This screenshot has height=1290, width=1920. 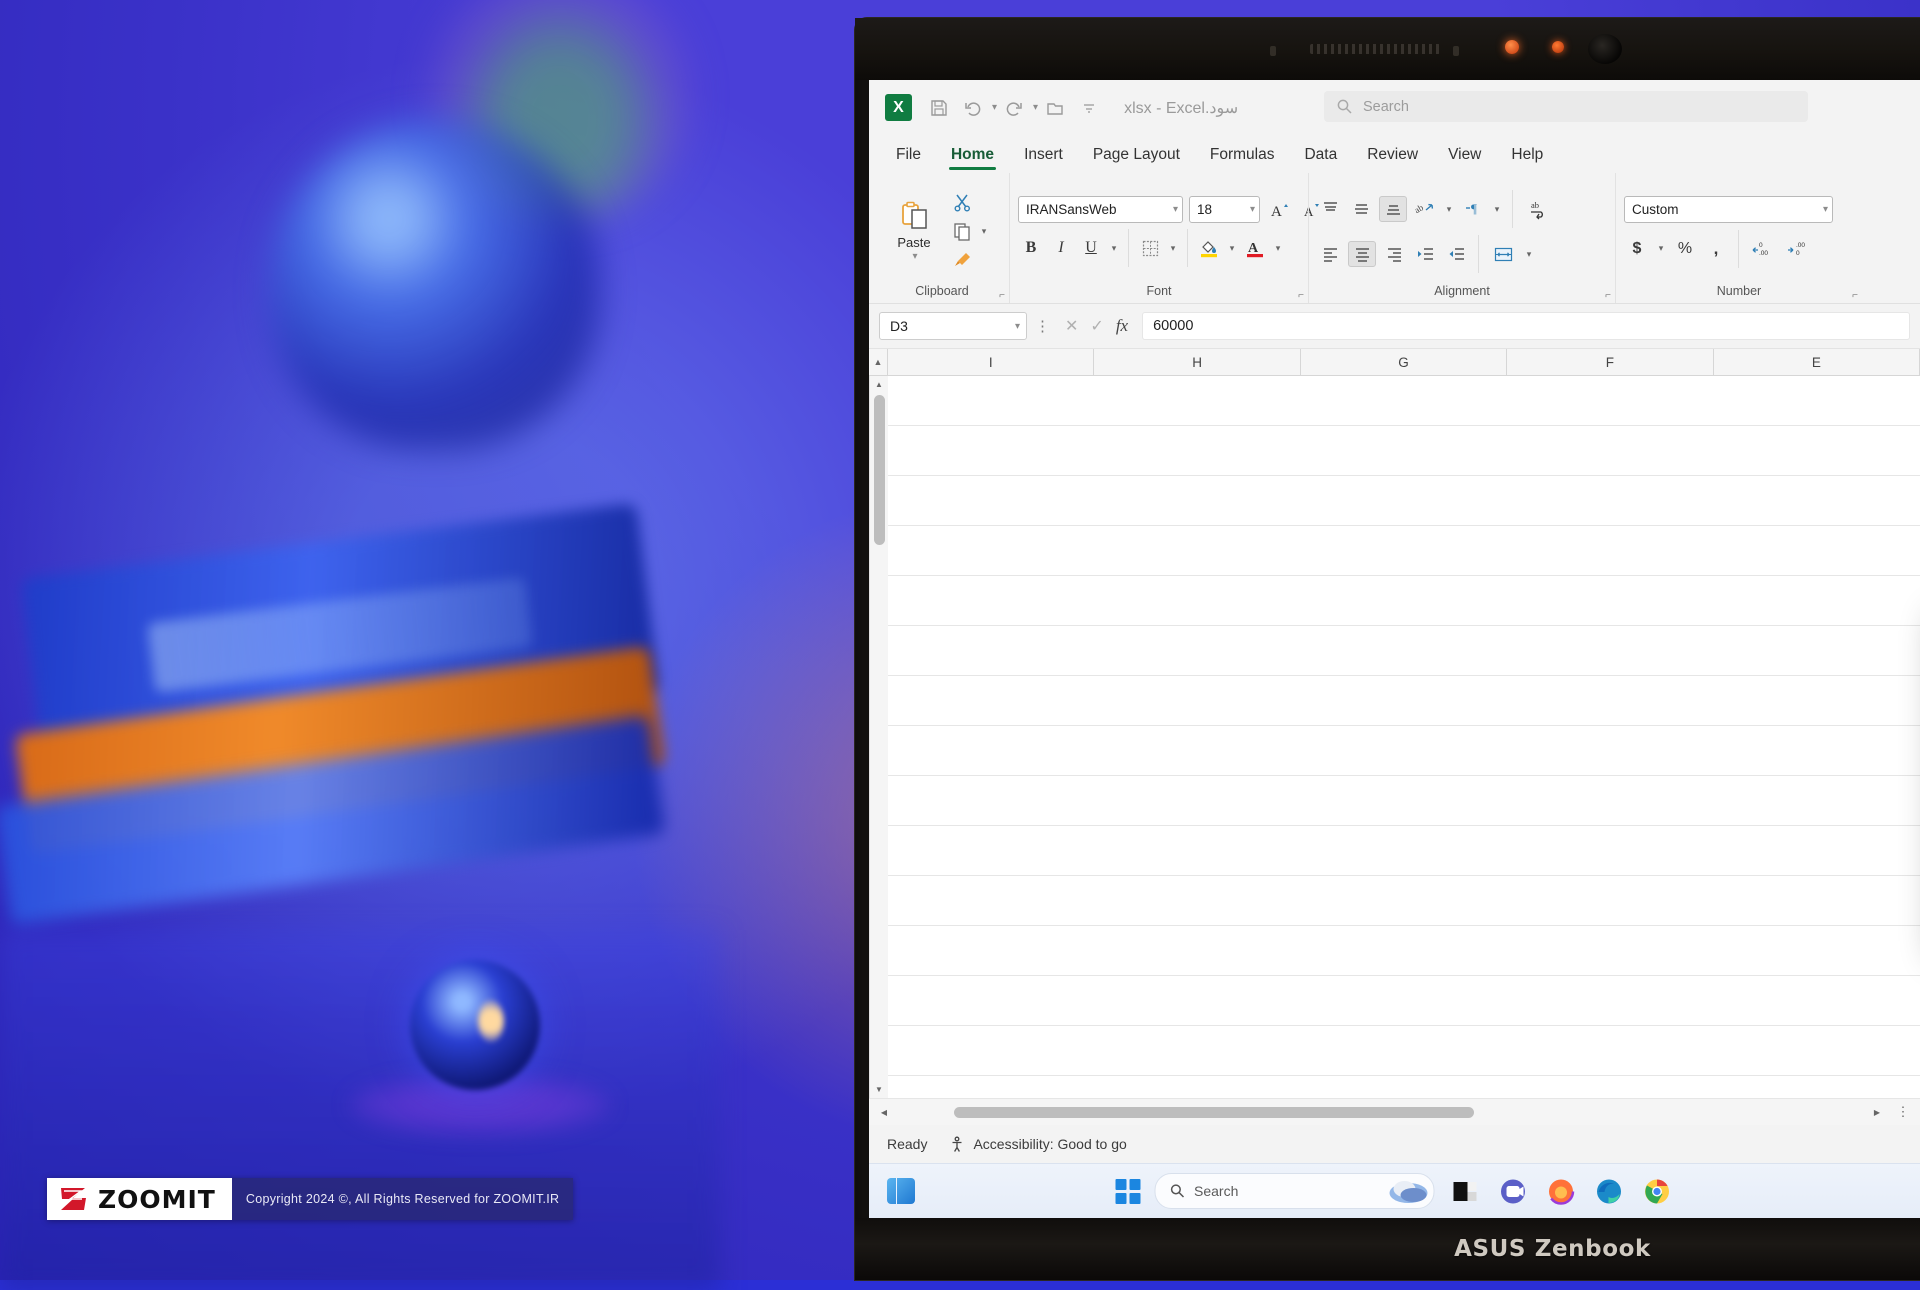 What do you see at coordinates (1294, 1191) in the screenshot?
I see `taskbar-search-box: Search` at bounding box center [1294, 1191].